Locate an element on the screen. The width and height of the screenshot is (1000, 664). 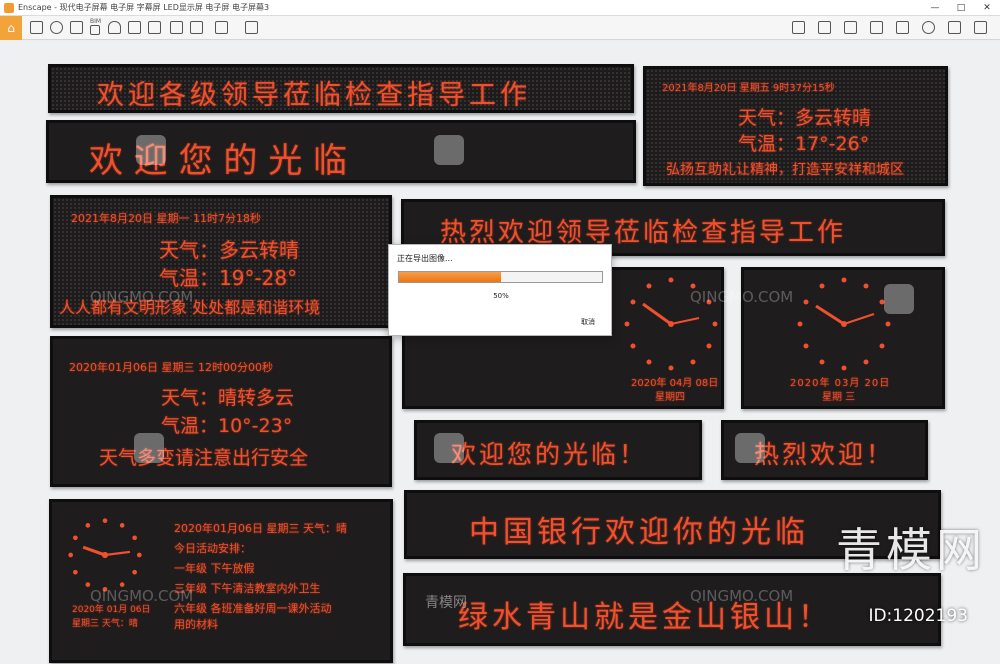
clock-day: 星期三 天气：晴 is located at coordinates (105, 624).